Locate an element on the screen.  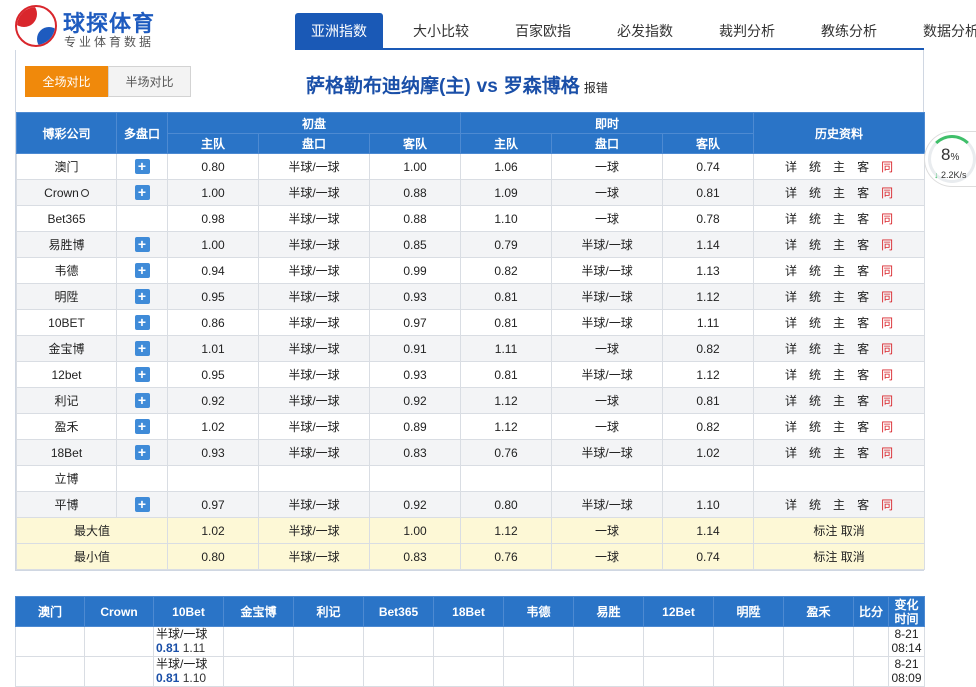
home-team: 萨格勒布迪纳摩(主) is located at coordinates (388, 86).